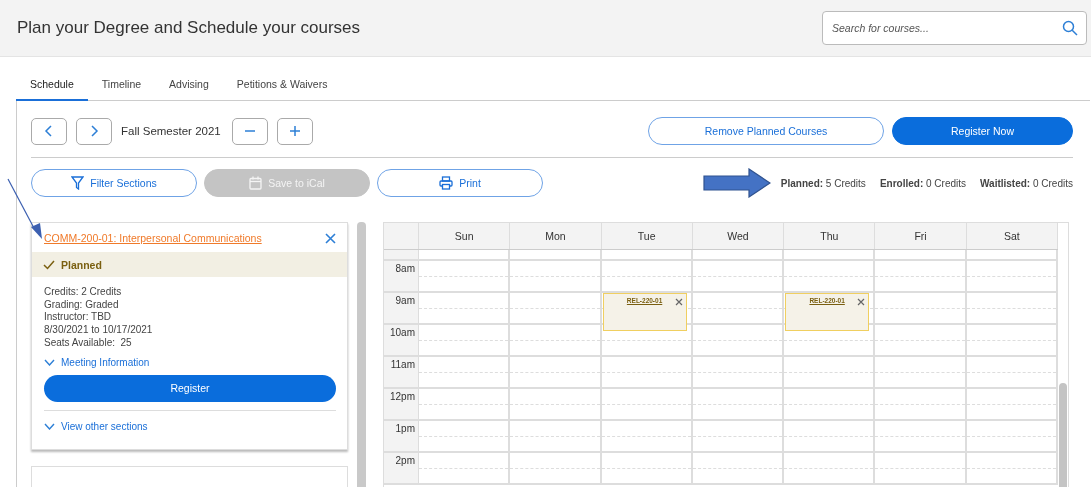 This screenshot has width=1091, height=487. Describe the element at coordinates (446, 183) in the screenshot. I see `printer-icon` at that location.